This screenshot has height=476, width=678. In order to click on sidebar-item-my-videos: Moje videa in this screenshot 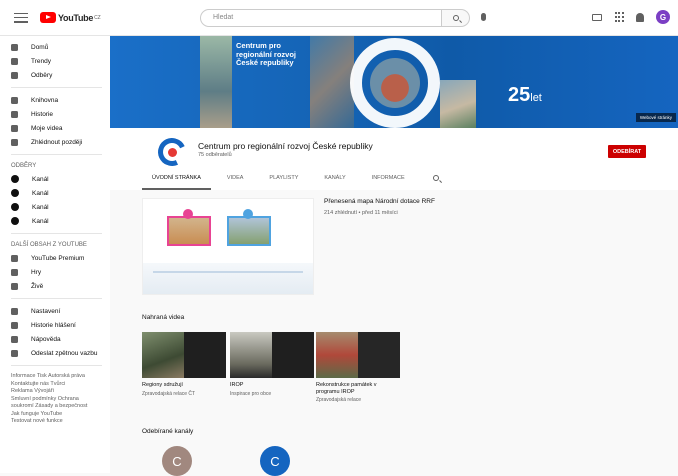, I will do `click(55, 128)`.